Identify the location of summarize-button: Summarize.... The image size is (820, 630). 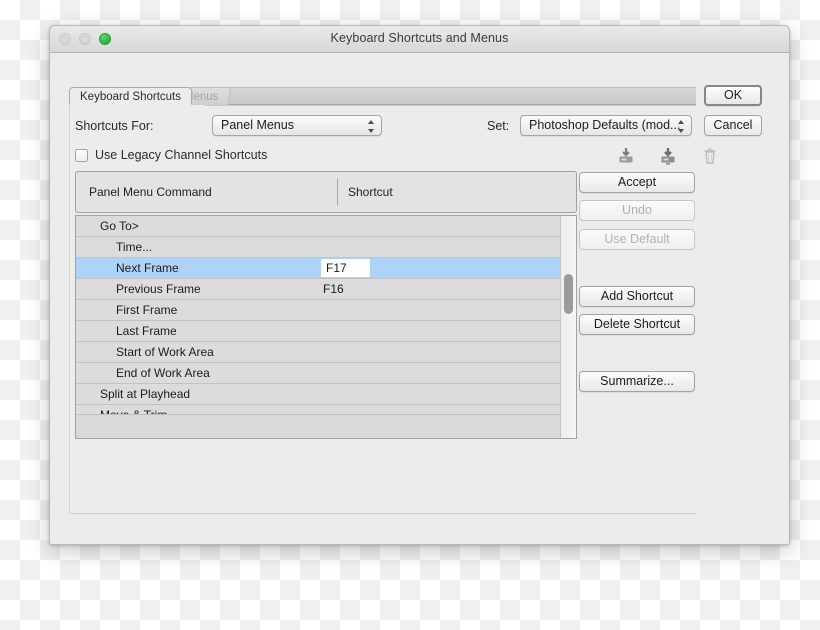
(637, 381).